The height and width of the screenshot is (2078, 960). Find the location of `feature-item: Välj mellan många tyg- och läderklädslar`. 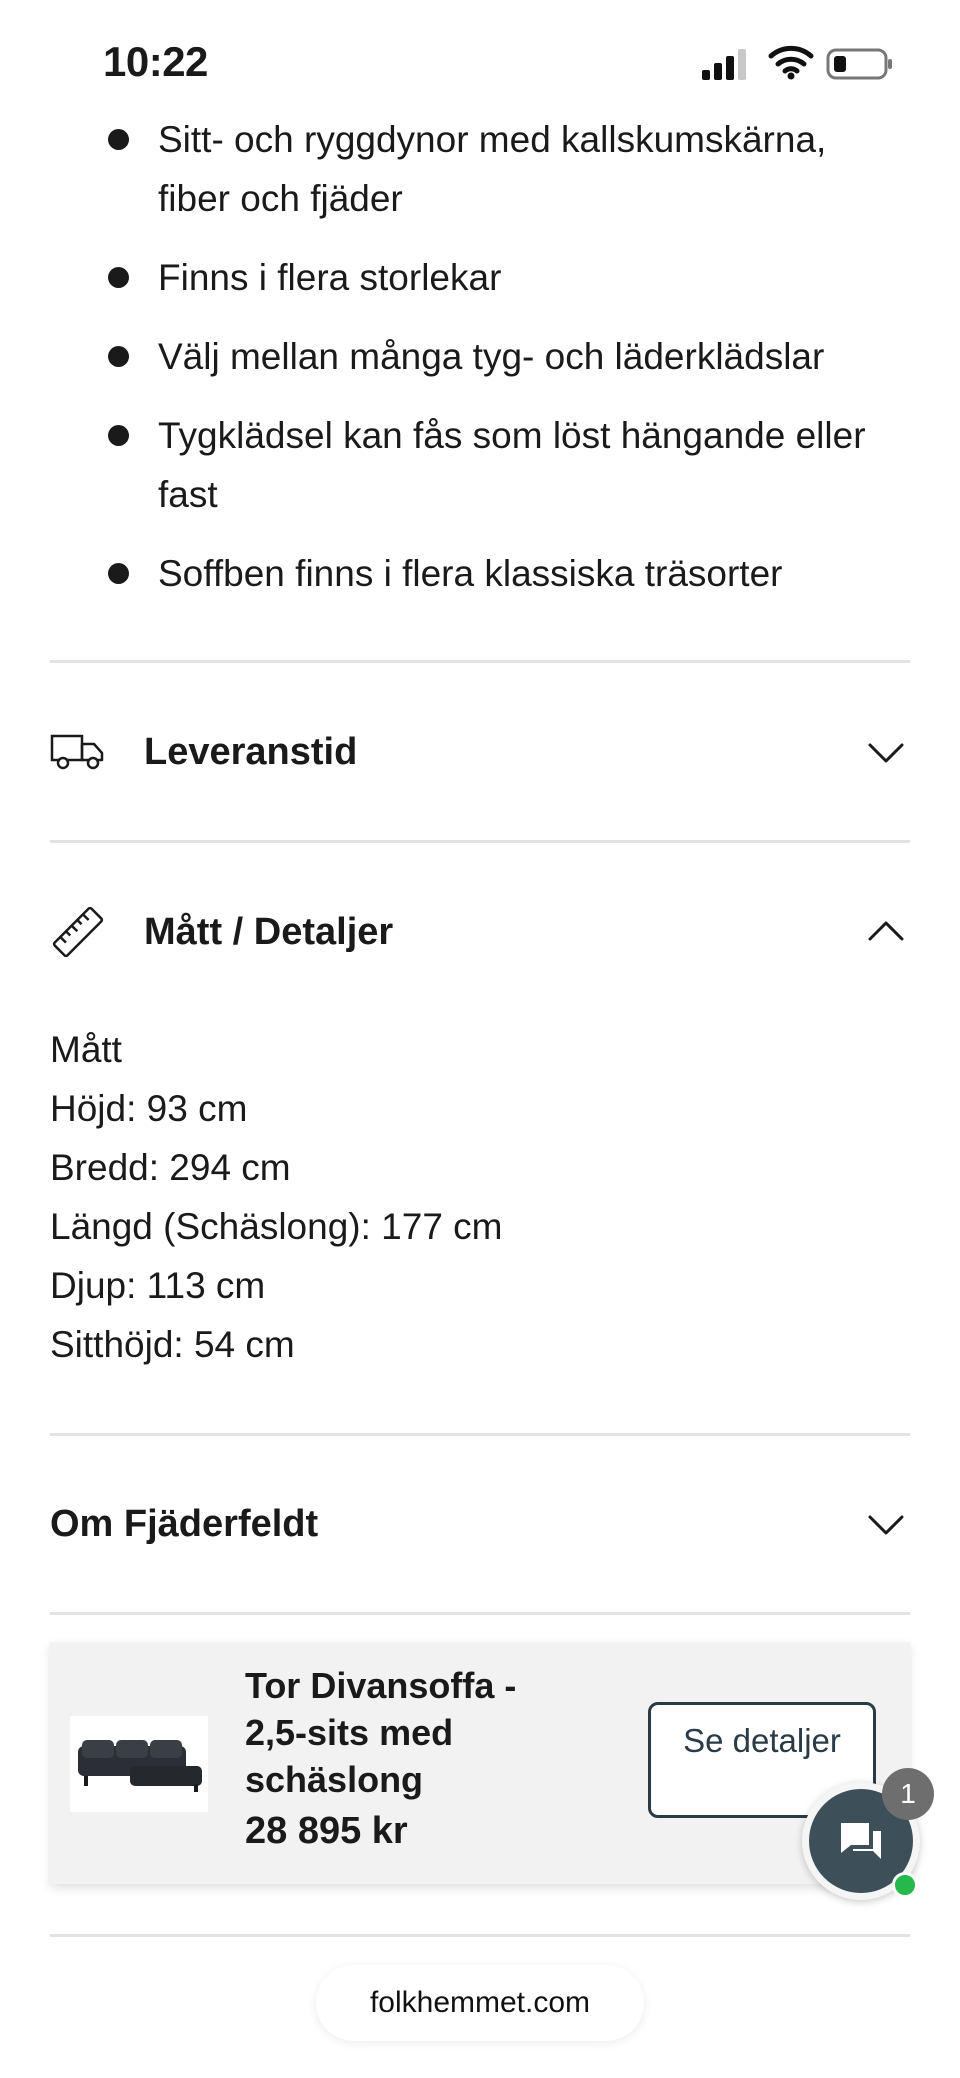

feature-item: Välj mellan många tyg- och läderklädslar is located at coordinates (500, 356).